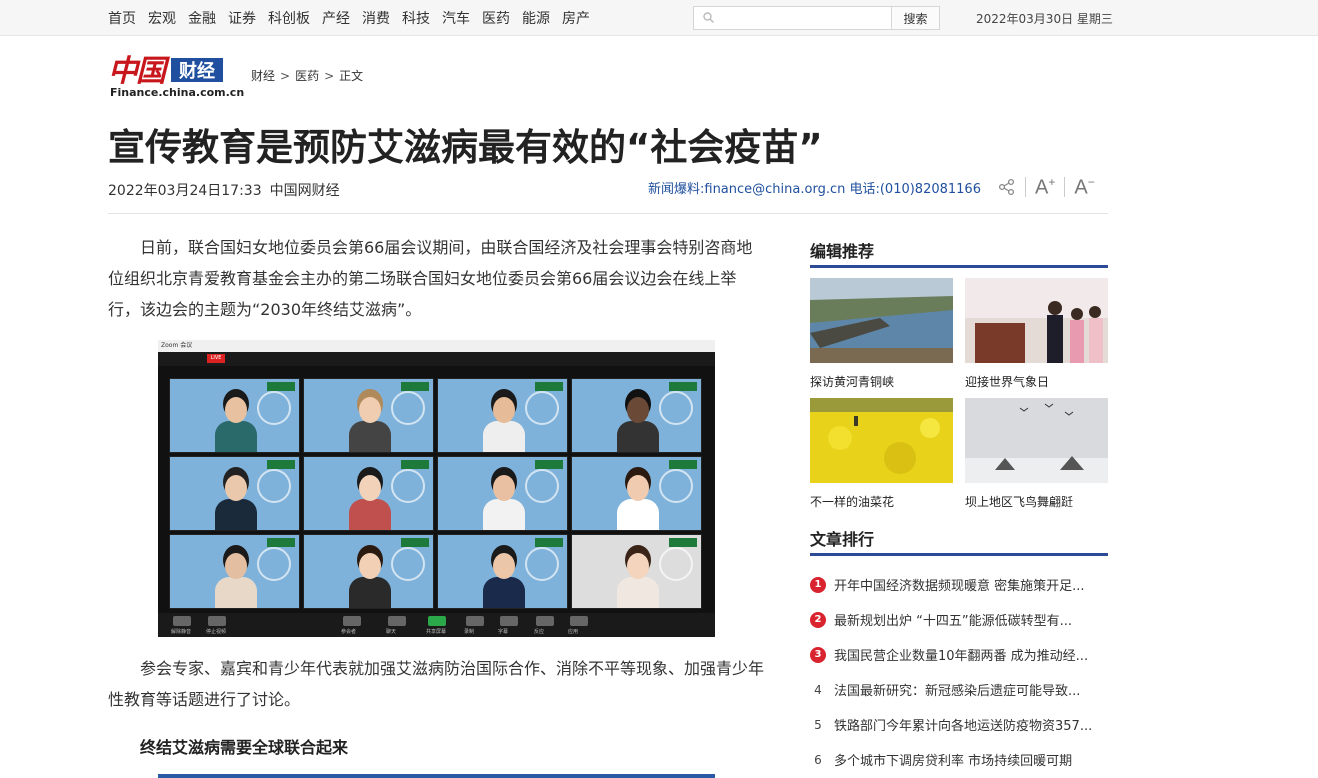  I want to click on pick-thumb-meteorology, so click(1036, 320).